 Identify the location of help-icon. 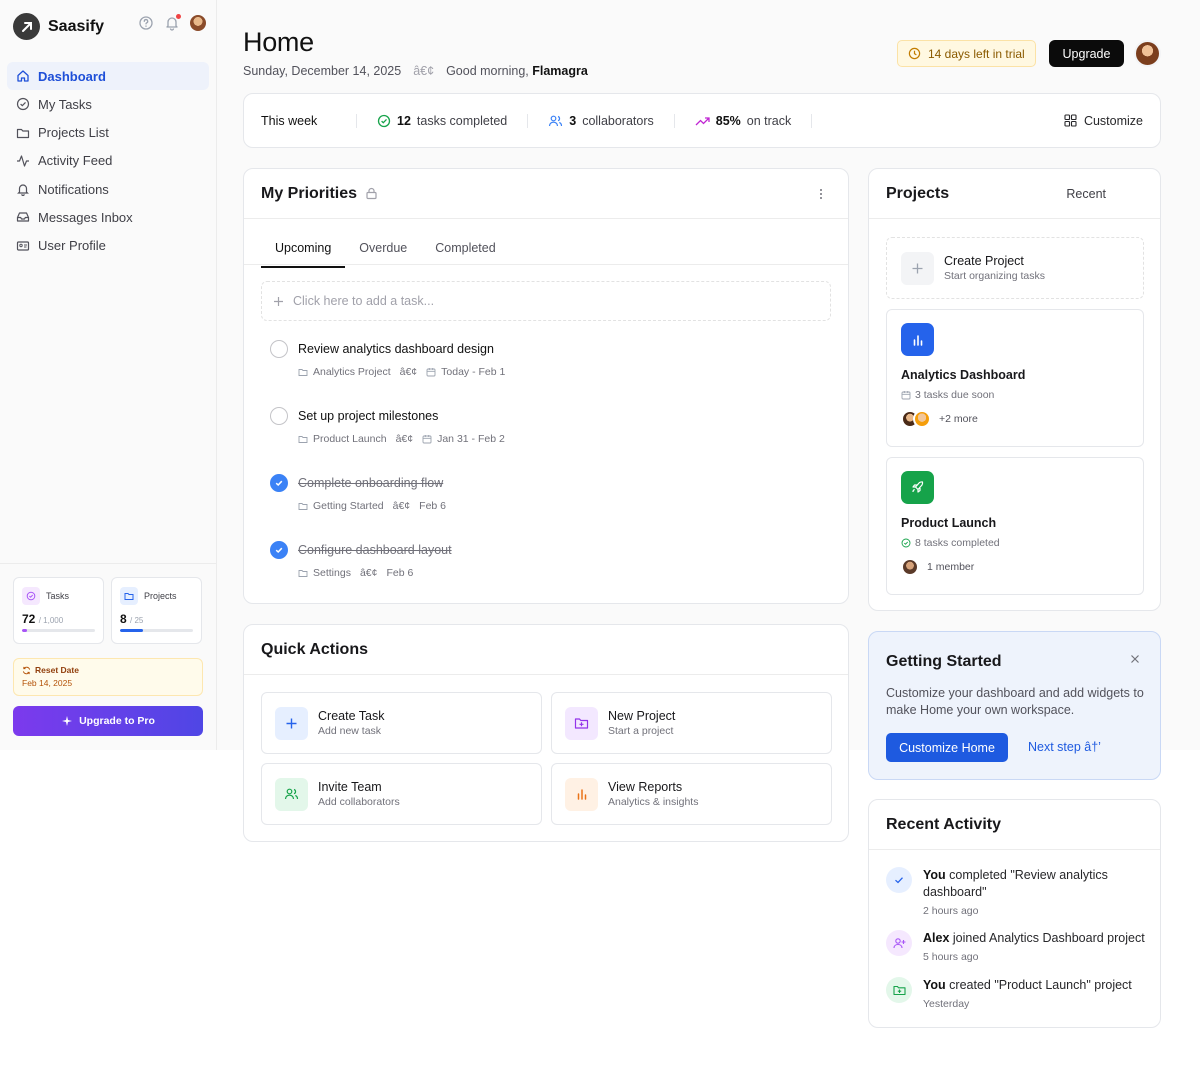
(146, 23).